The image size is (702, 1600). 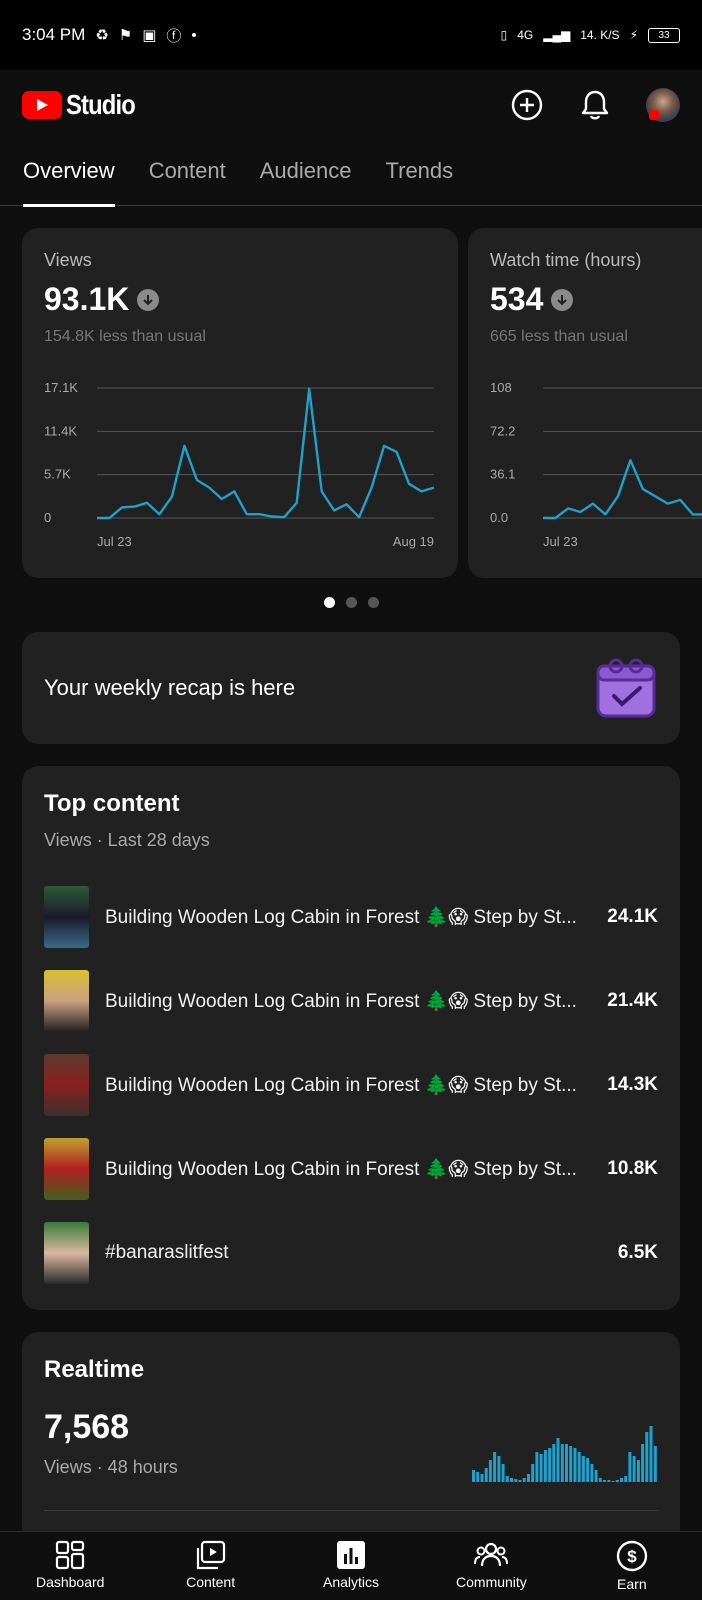 I want to click on video-views: 24.1K, so click(x=632, y=916).